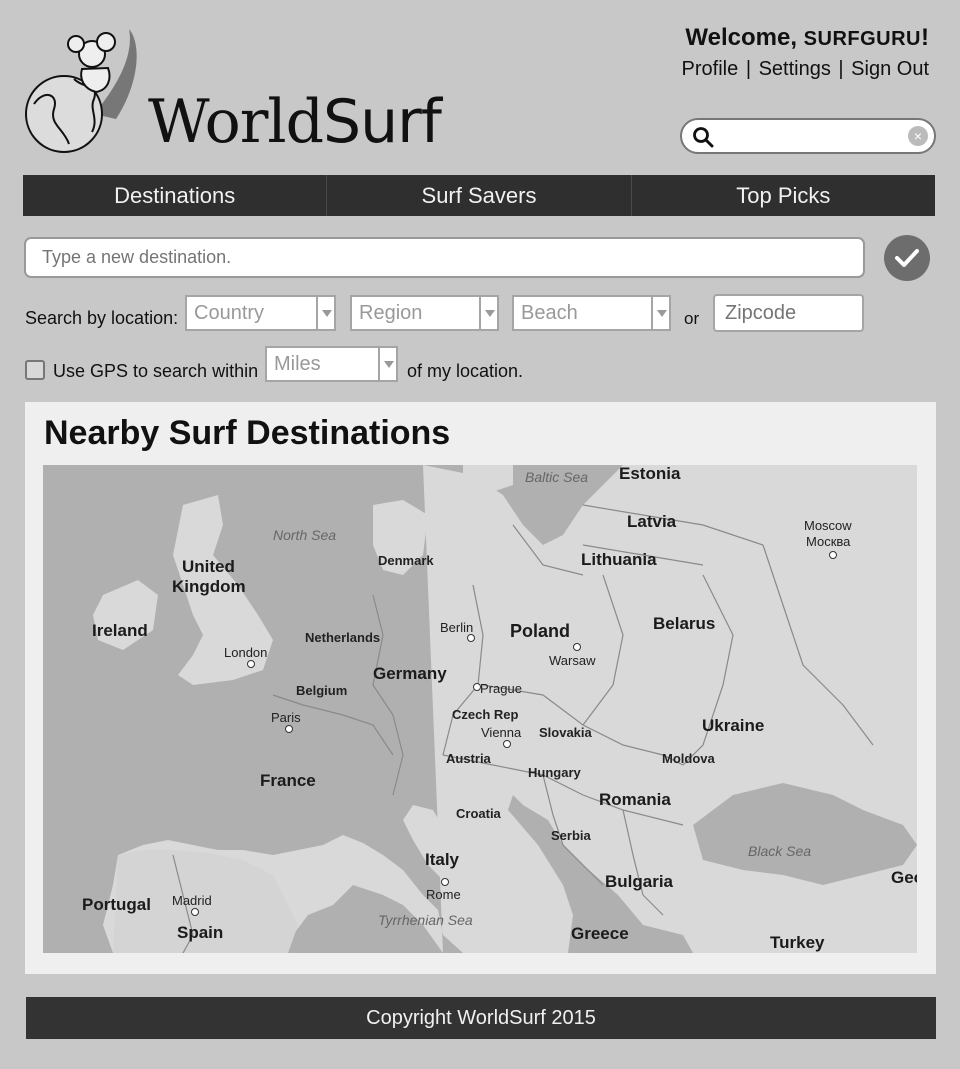 The height and width of the screenshot is (1069, 960). What do you see at coordinates (565, 732) in the screenshot?
I see `map-label-slovakia: Slovakia` at bounding box center [565, 732].